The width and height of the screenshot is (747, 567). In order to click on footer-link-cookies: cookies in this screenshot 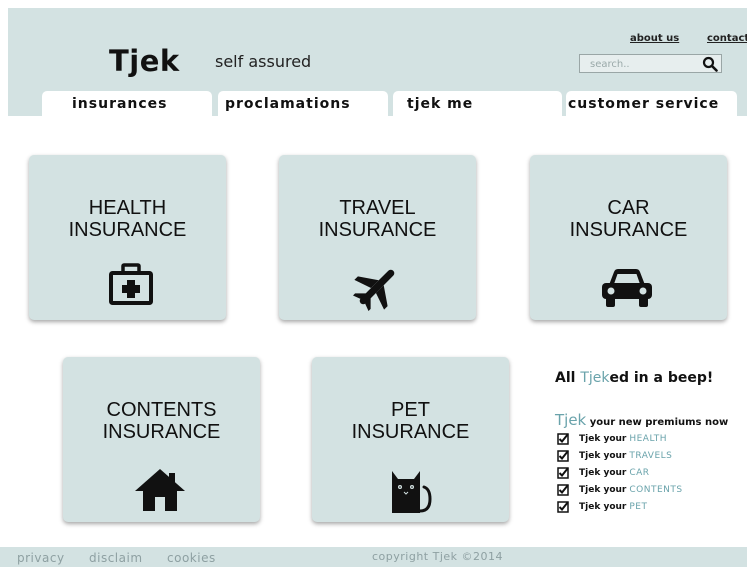, I will do `click(191, 558)`.